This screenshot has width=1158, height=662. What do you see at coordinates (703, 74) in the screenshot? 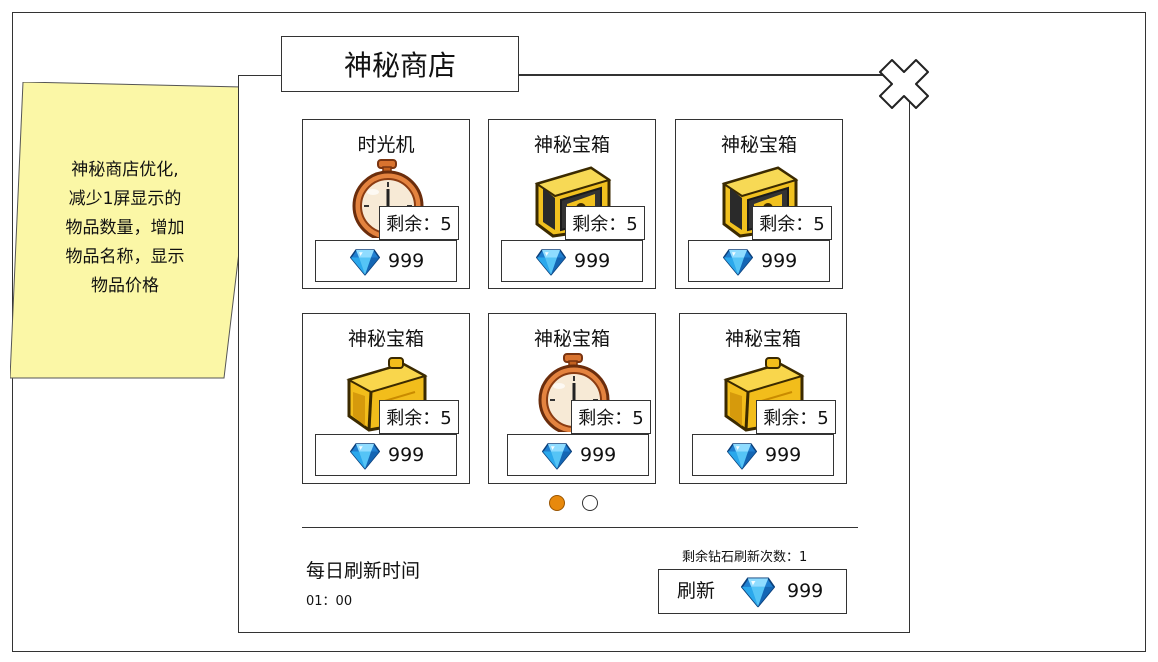
I see `title-rule` at bounding box center [703, 74].